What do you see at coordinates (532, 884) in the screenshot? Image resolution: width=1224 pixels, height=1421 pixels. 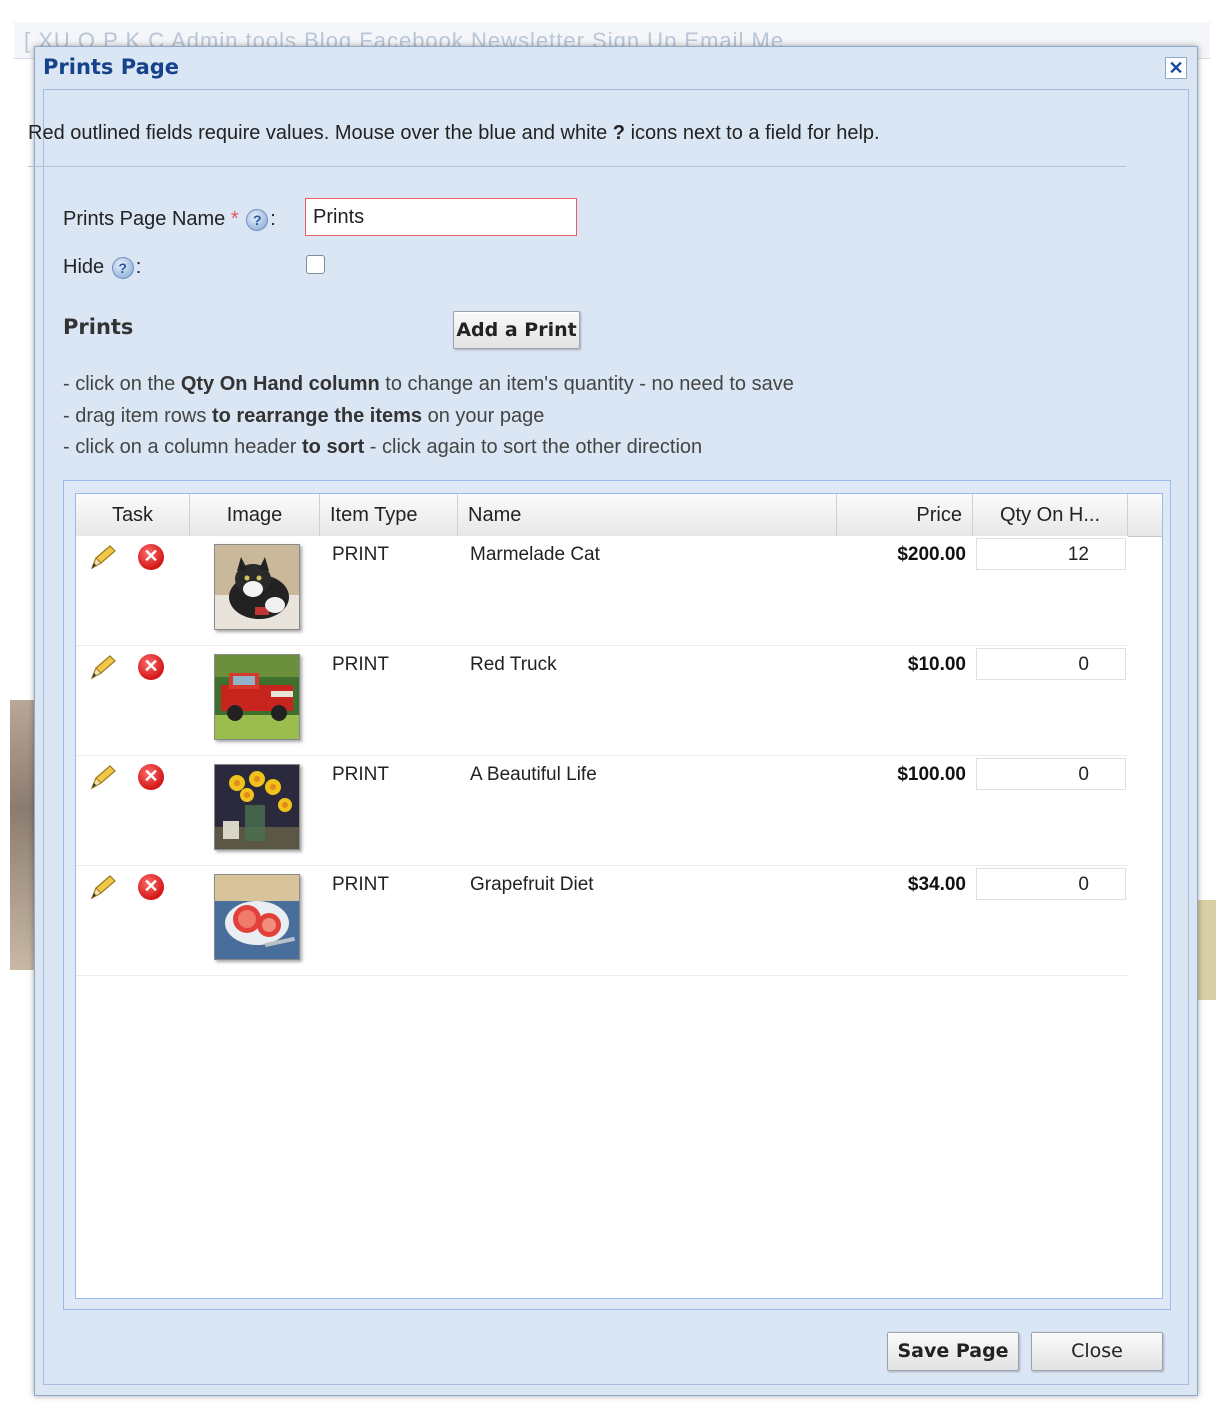 I see `item-name: Grapefruit Diet` at bounding box center [532, 884].